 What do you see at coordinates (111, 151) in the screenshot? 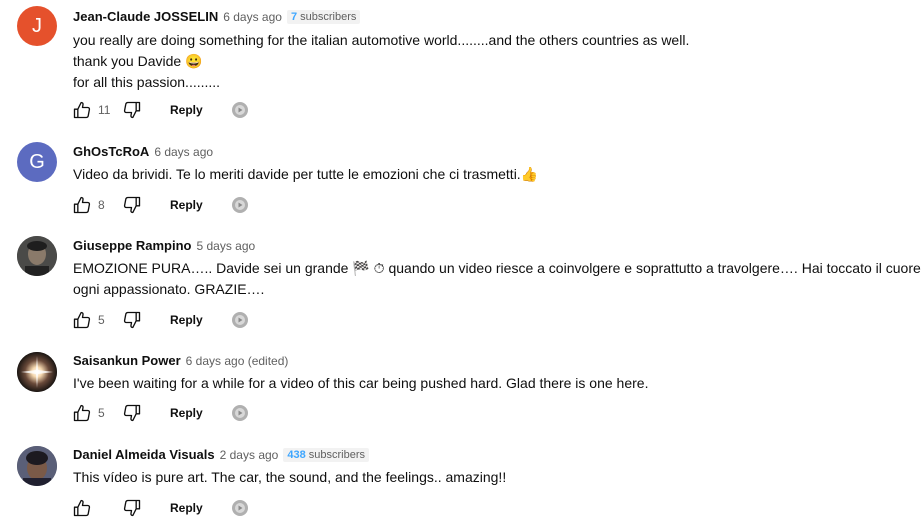
I see `author-name: GhOsTcRoA` at bounding box center [111, 151].